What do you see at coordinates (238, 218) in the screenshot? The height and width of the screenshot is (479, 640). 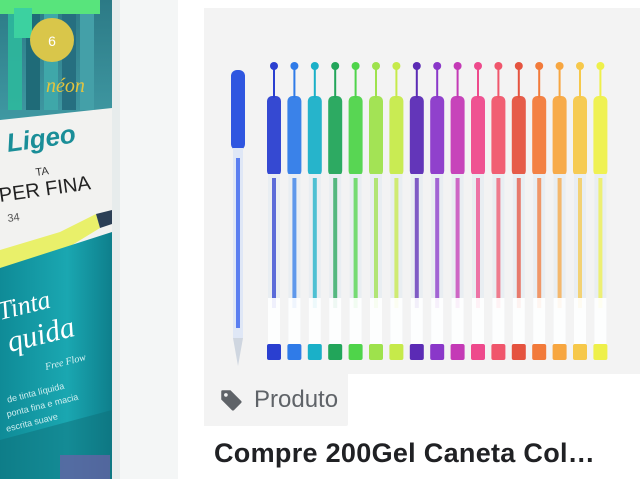 I see `single-pen` at bounding box center [238, 218].